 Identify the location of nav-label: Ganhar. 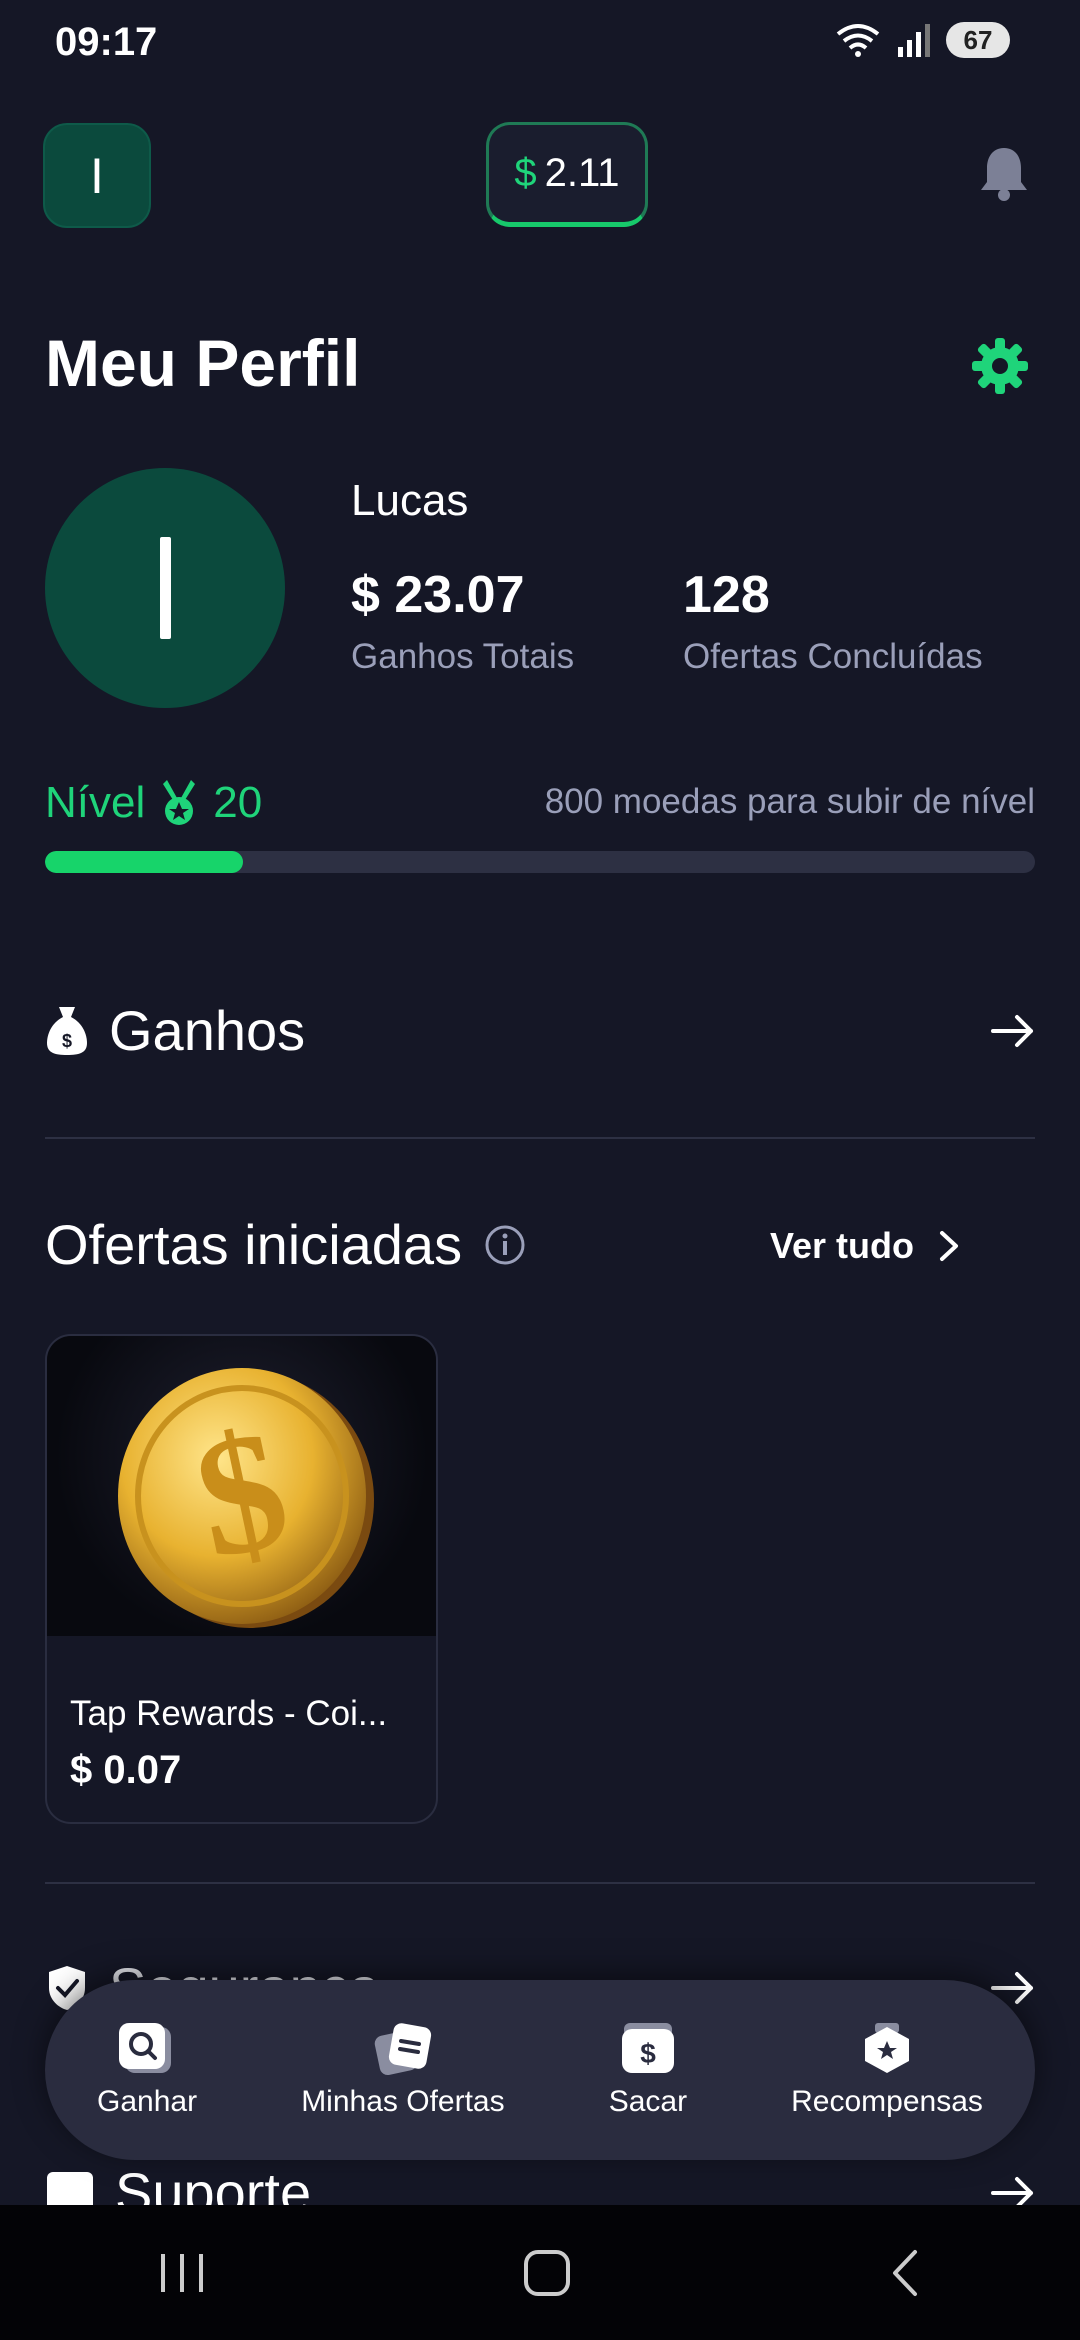
(147, 2101).